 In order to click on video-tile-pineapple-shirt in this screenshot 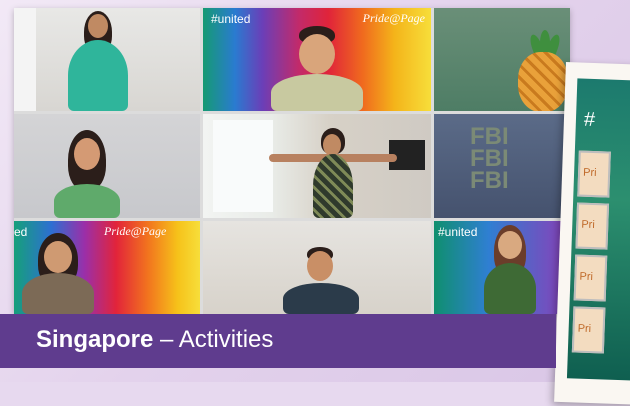, I will do `click(502, 59)`.